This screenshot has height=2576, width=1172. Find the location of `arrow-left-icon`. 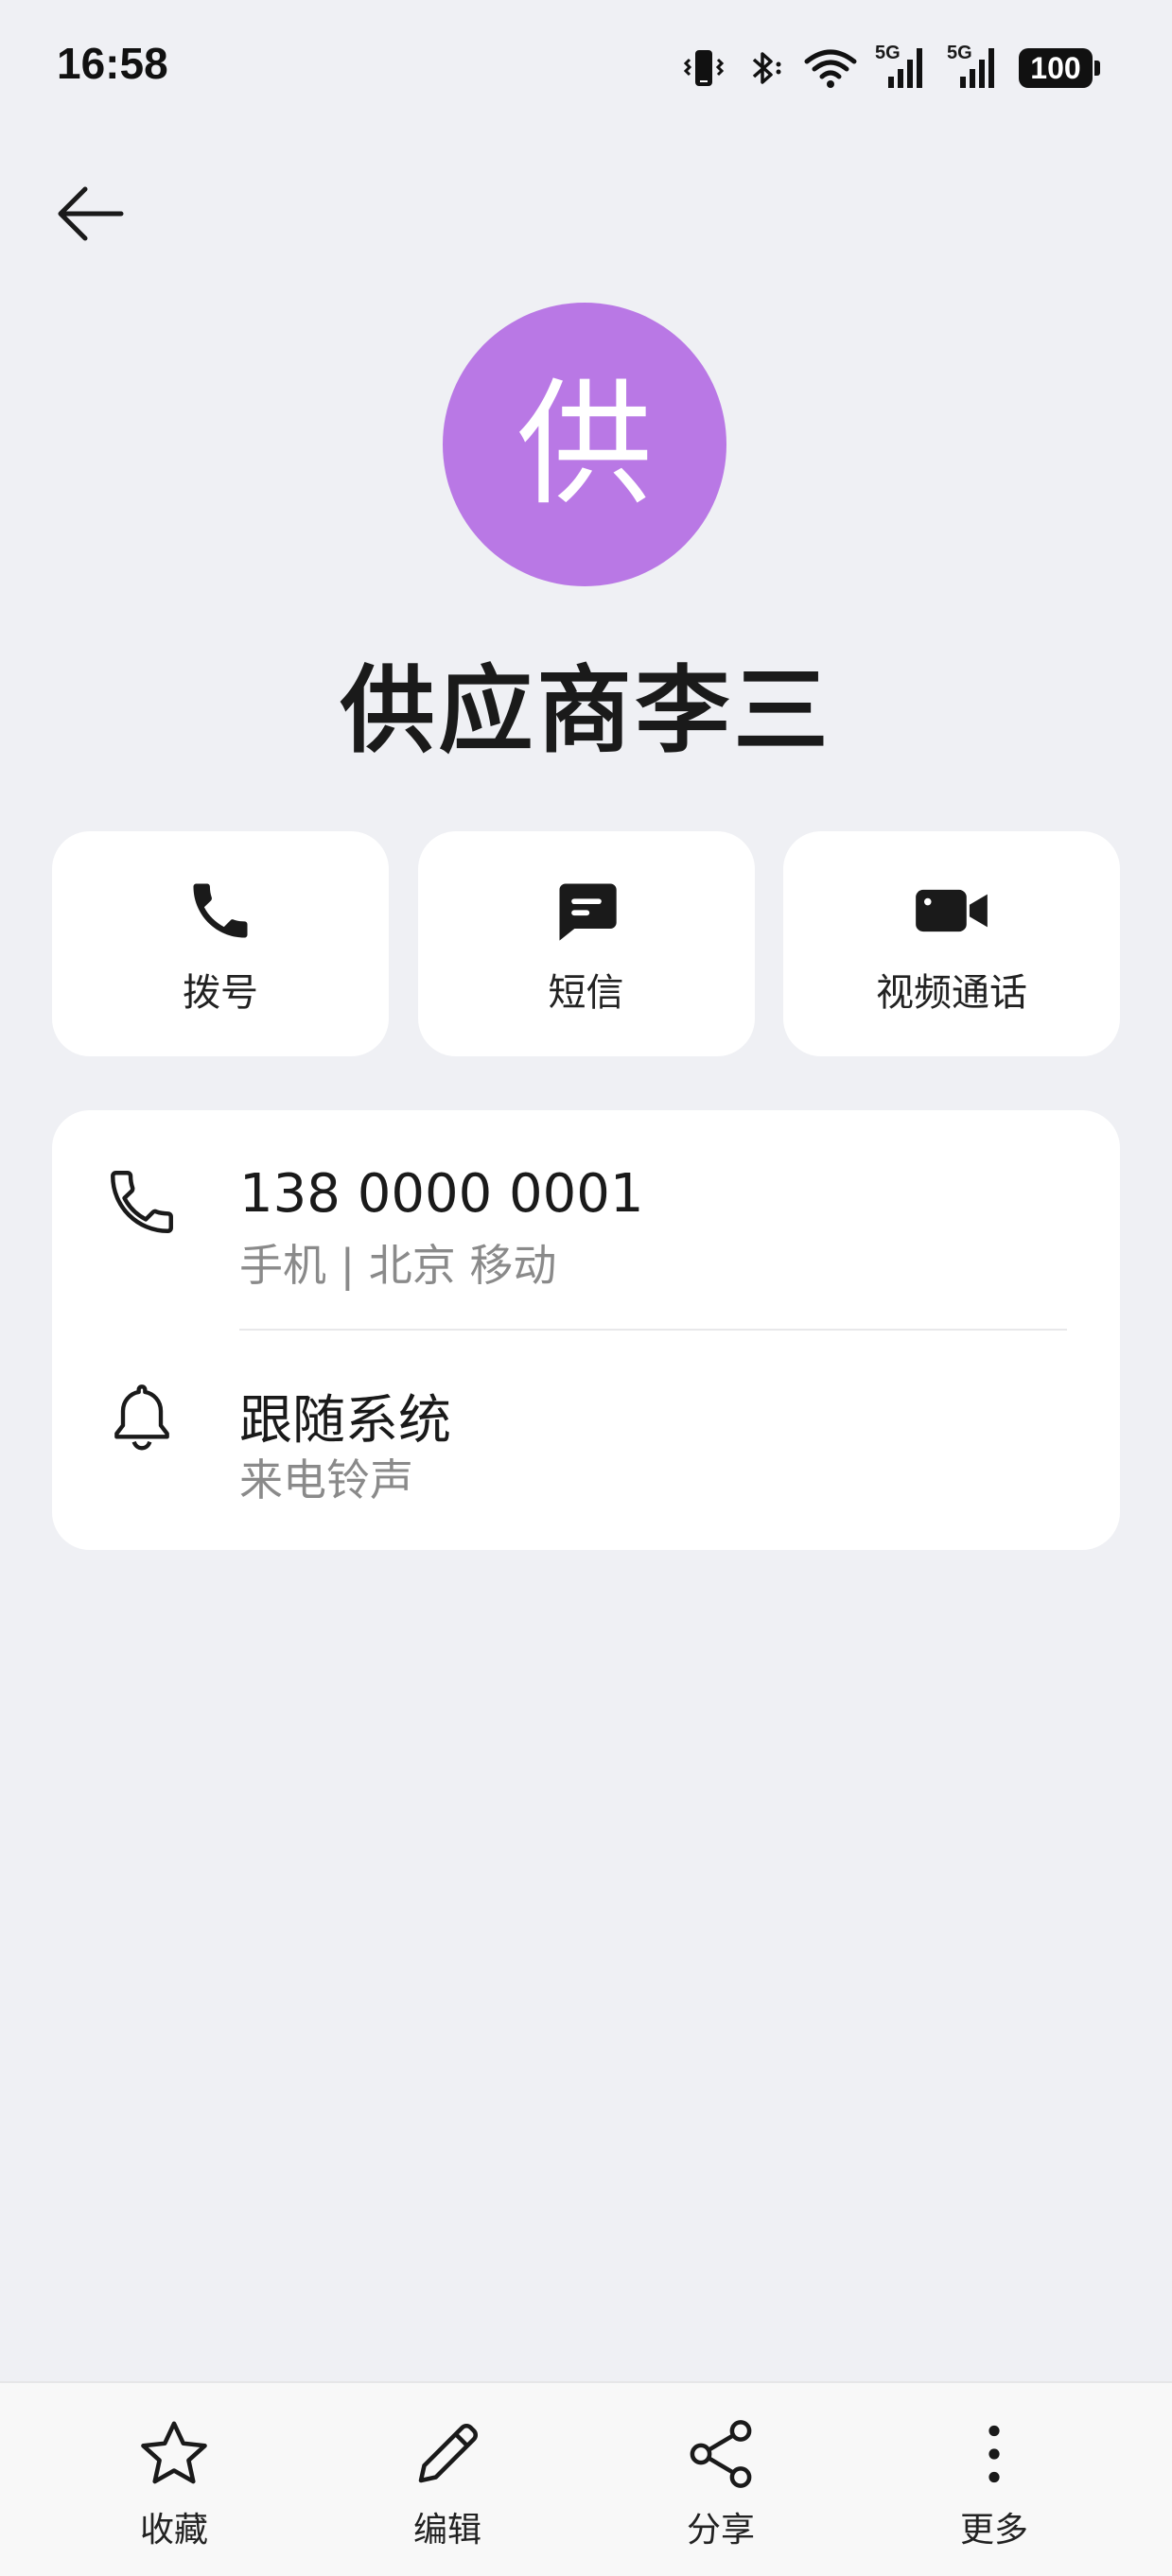

arrow-left-icon is located at coordinates (91, 215).